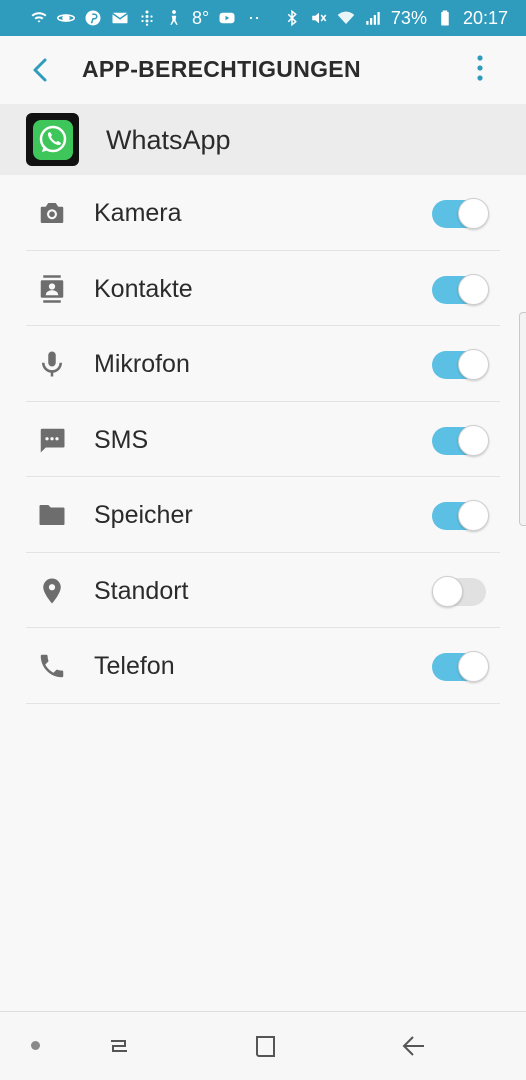  Describe the element at coordinates (263, 139) in the screenshot. I see `app-info-row: WhatsApp` at that location.